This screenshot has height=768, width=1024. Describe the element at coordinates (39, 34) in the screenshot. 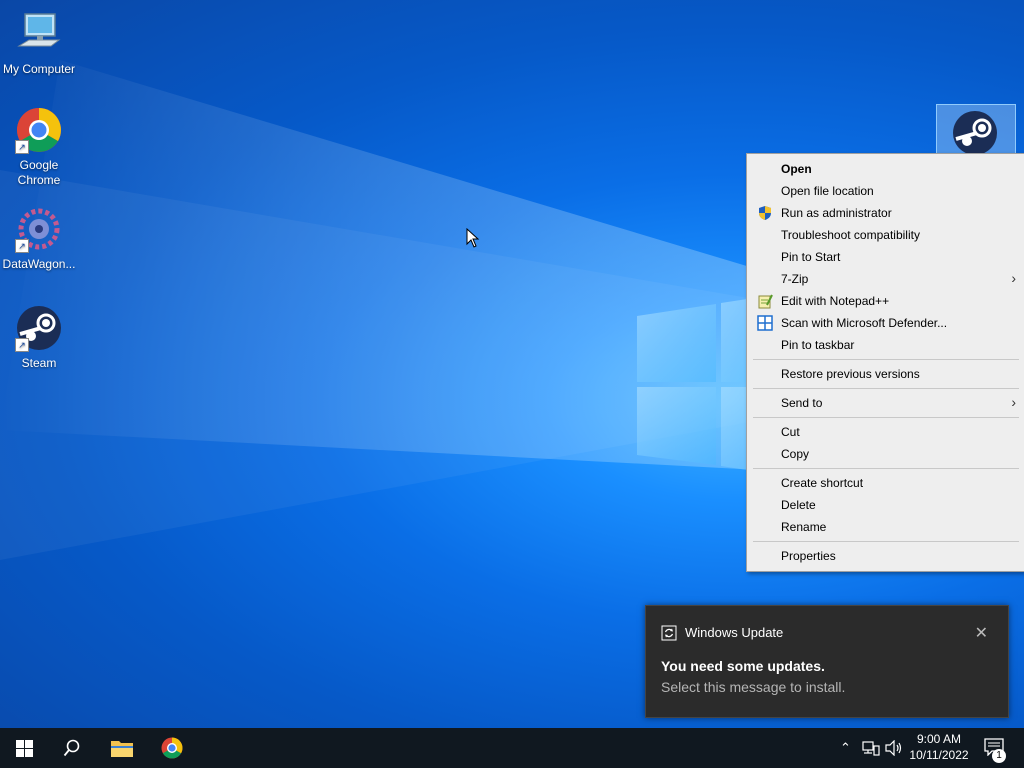

I see `computer-icon` at that location.